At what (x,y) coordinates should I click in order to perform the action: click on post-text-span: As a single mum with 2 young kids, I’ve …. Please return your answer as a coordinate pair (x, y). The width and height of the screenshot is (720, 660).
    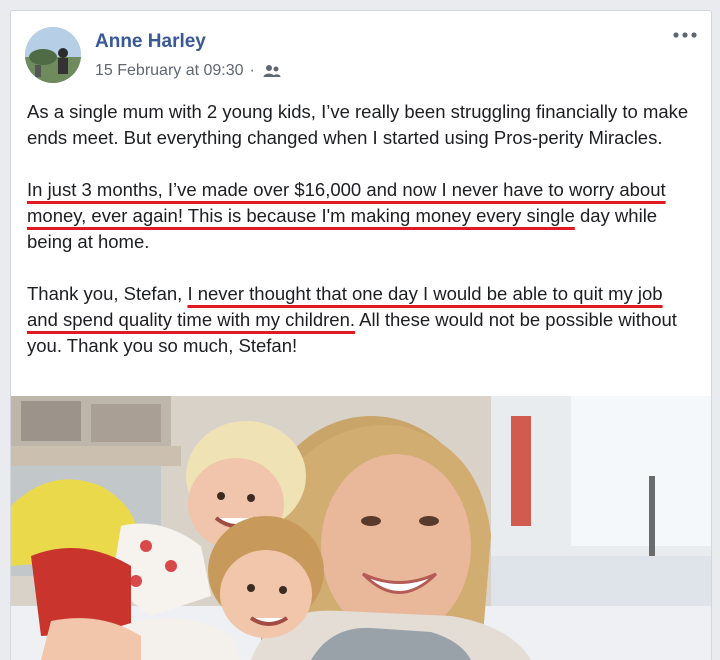
    Looking at the image, I should click on (358, 124).